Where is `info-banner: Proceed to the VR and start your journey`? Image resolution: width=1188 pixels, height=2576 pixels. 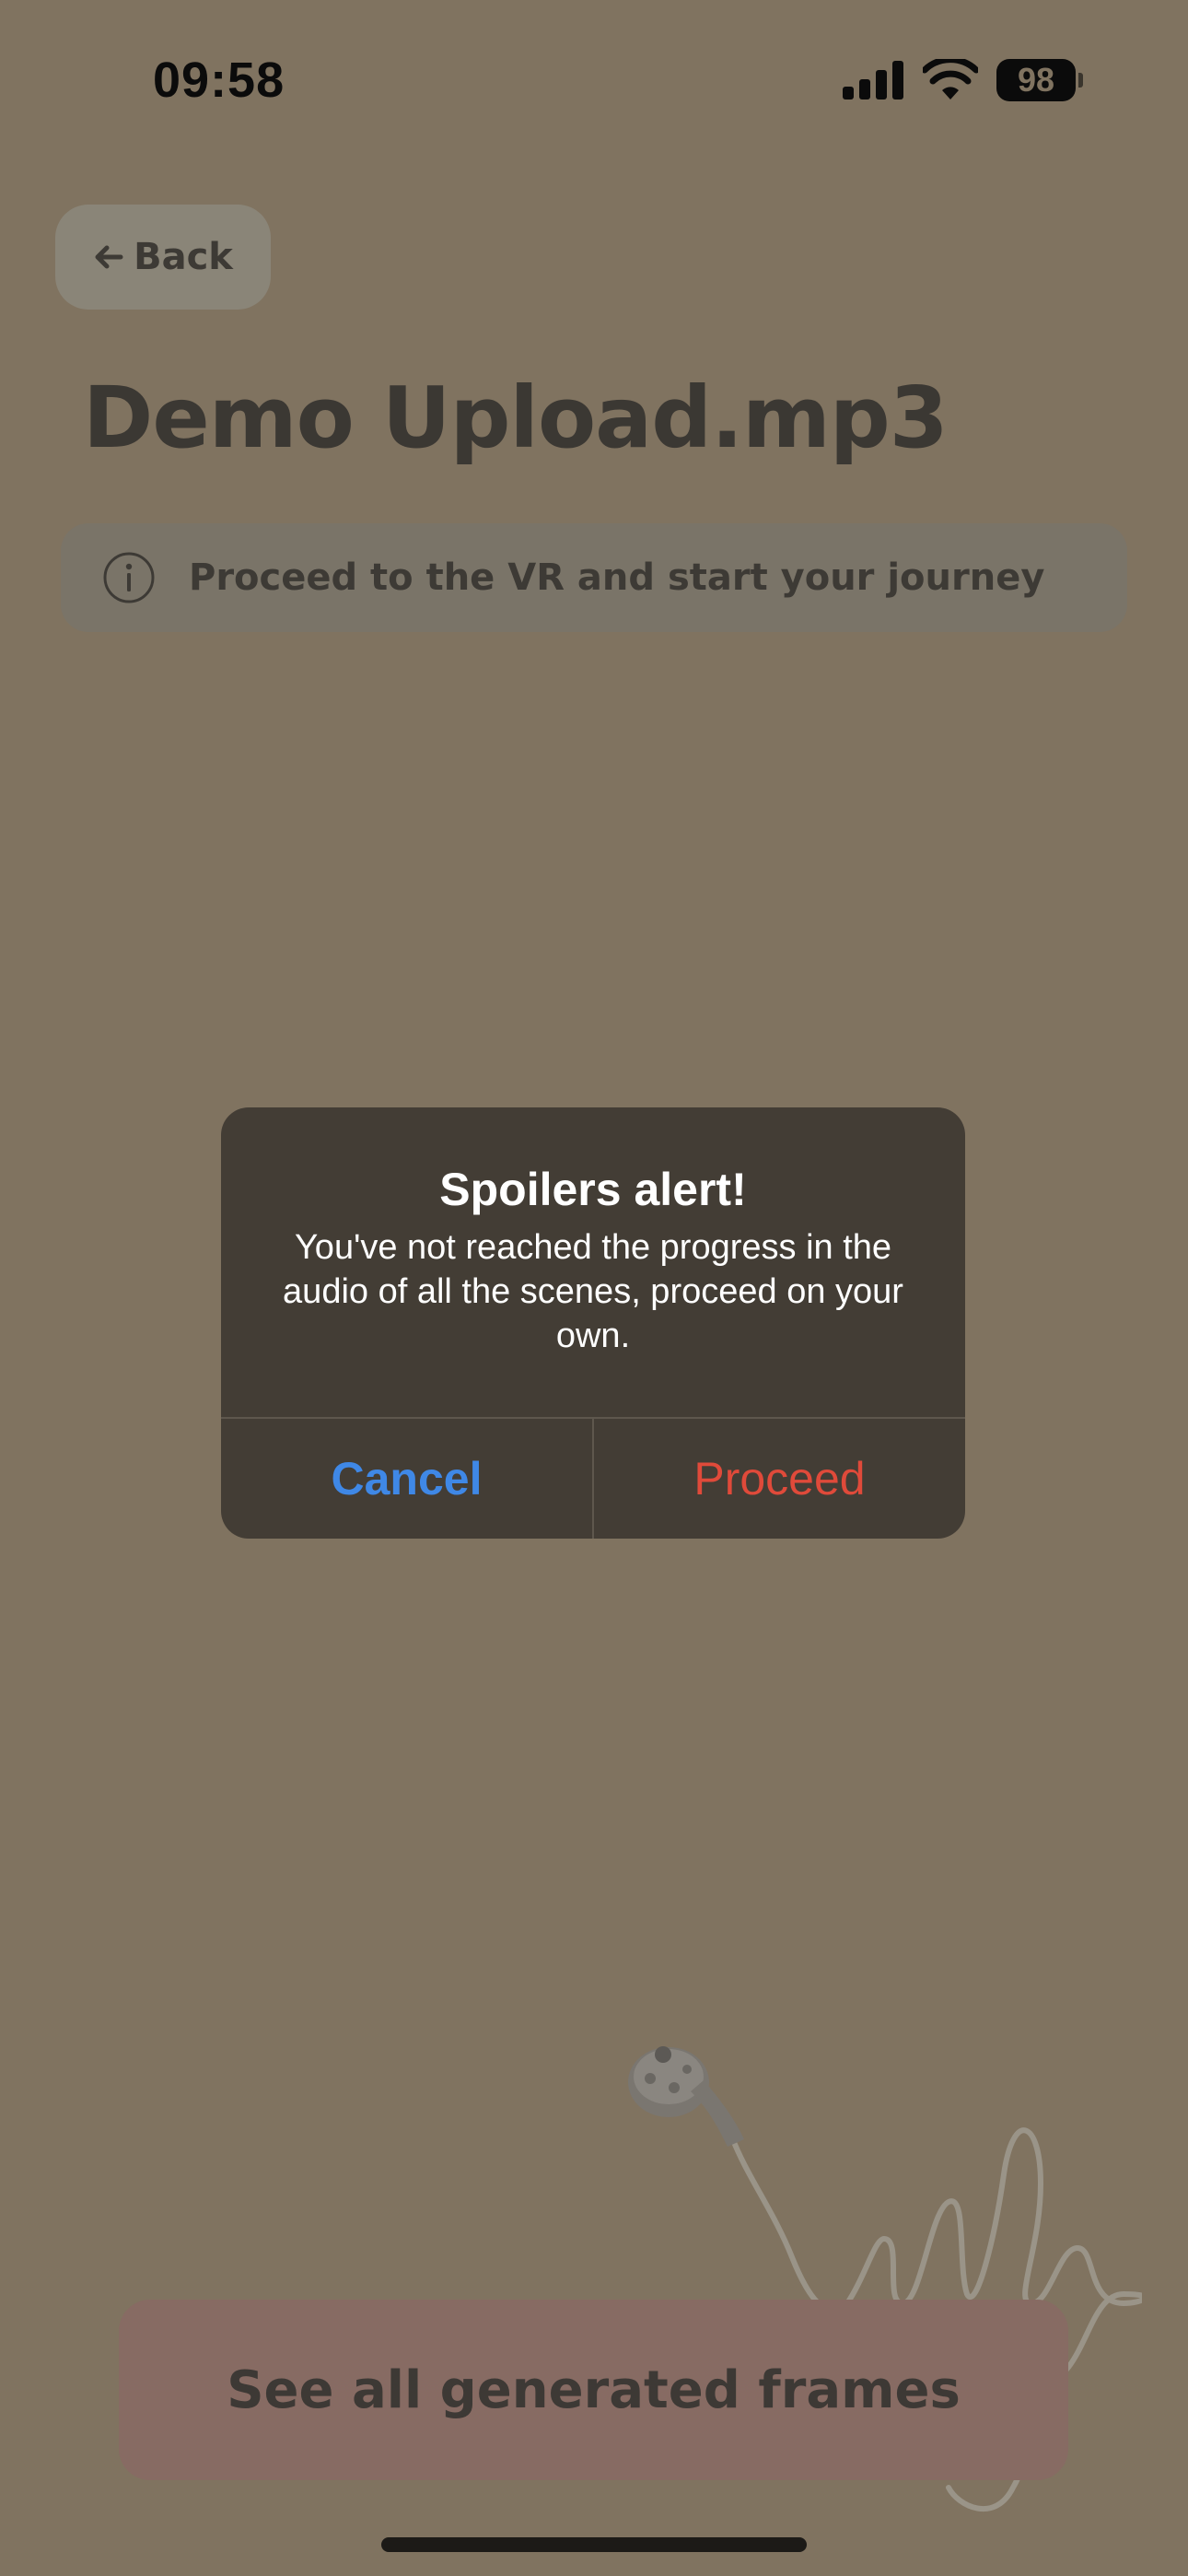
info-banner: Proceed to the VR and start your journey is located at coordinates (594, 577).